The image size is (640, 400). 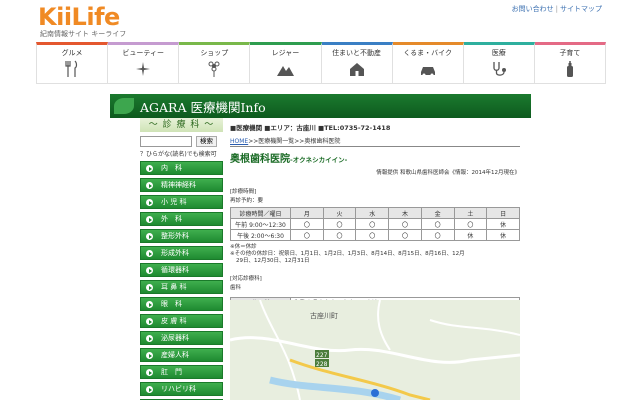 I want to click on baby-bottle-icon, so click(x=569, y=69).